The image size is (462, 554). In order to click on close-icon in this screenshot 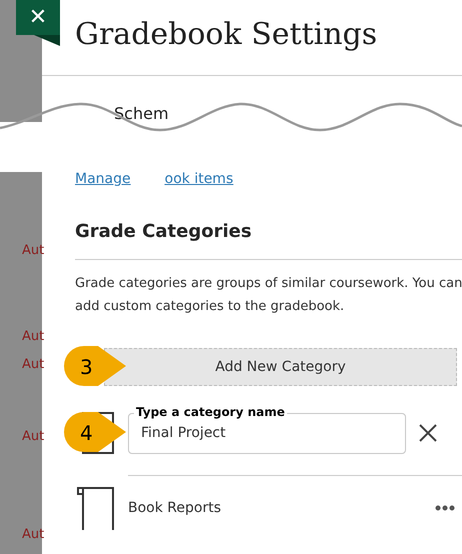, I will do `click(428, 433)`.